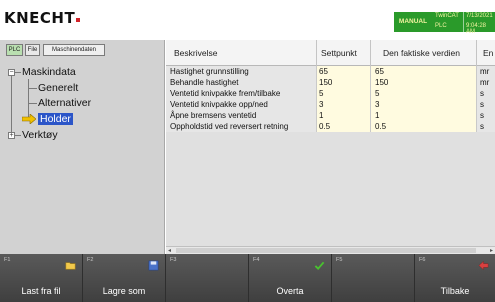 The width and height of the screenshot is (495, 302). I want to click on tree-node-verktoy: Verktøy, so click(40, 135).